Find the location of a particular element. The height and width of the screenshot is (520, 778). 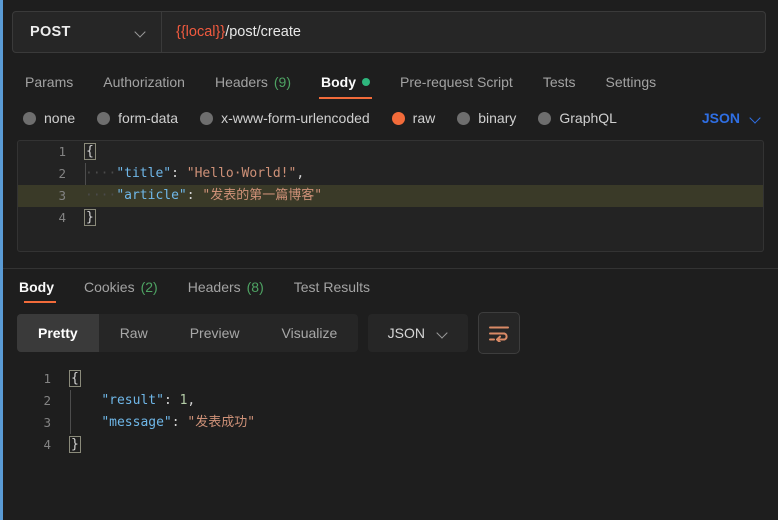

http-method-dropdown: POST is located at coordinates (87, 32).